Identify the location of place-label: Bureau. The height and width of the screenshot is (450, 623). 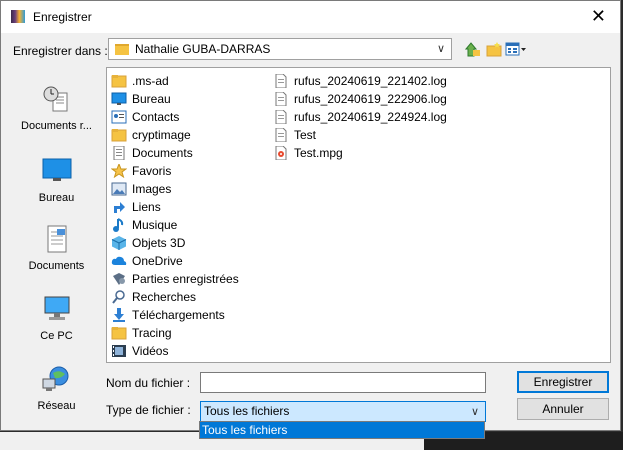
(56, 198).